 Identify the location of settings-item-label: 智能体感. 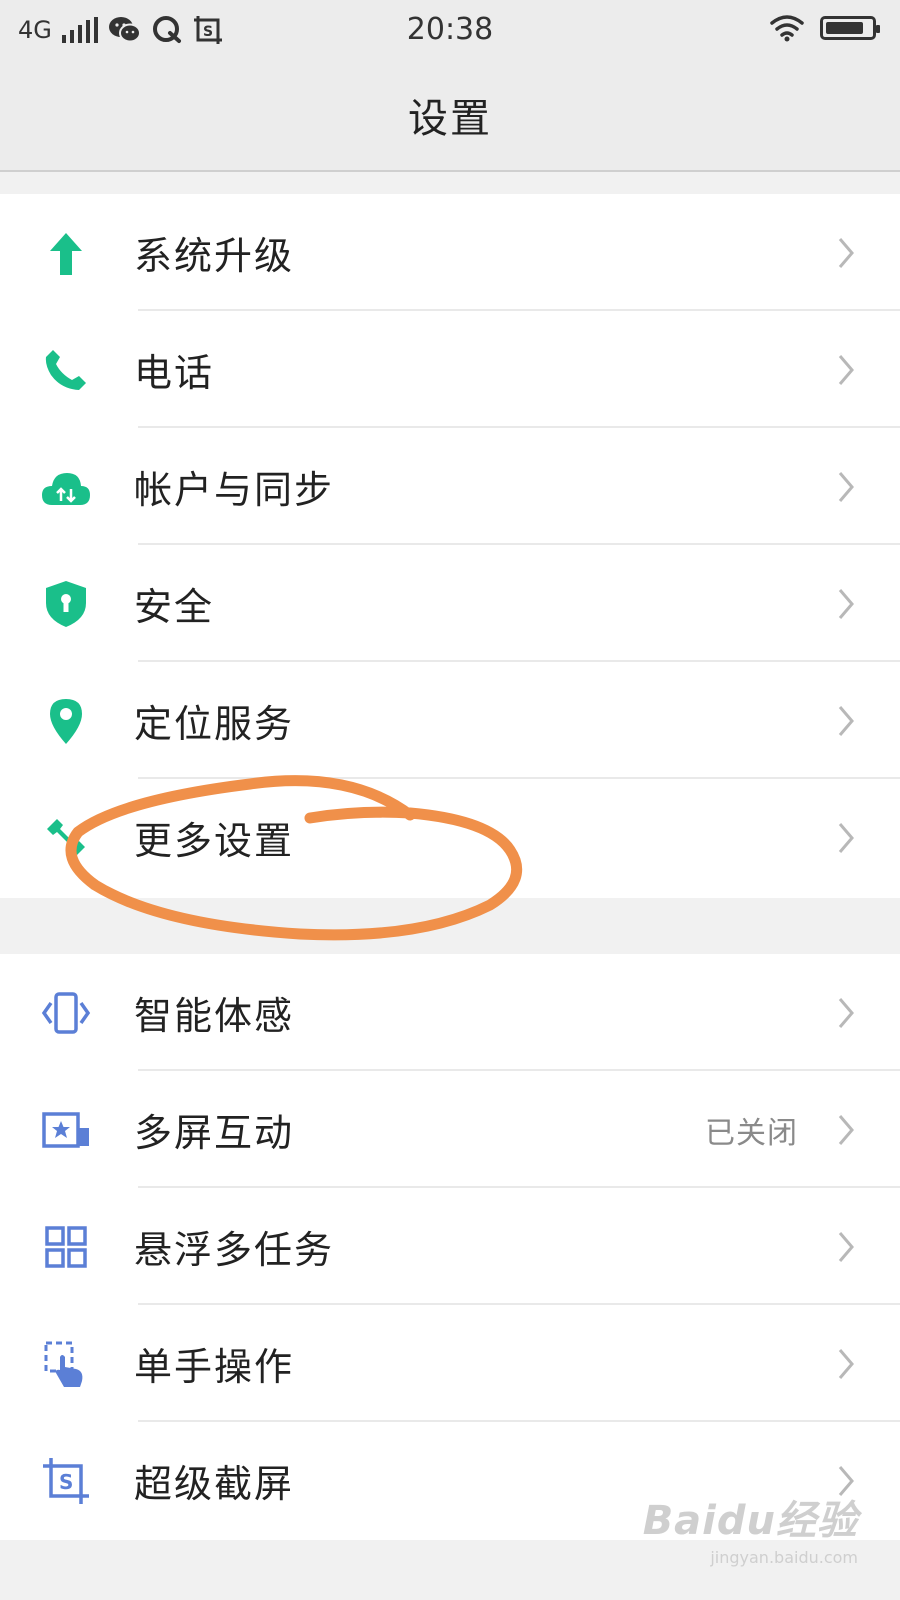
(214, 1016).